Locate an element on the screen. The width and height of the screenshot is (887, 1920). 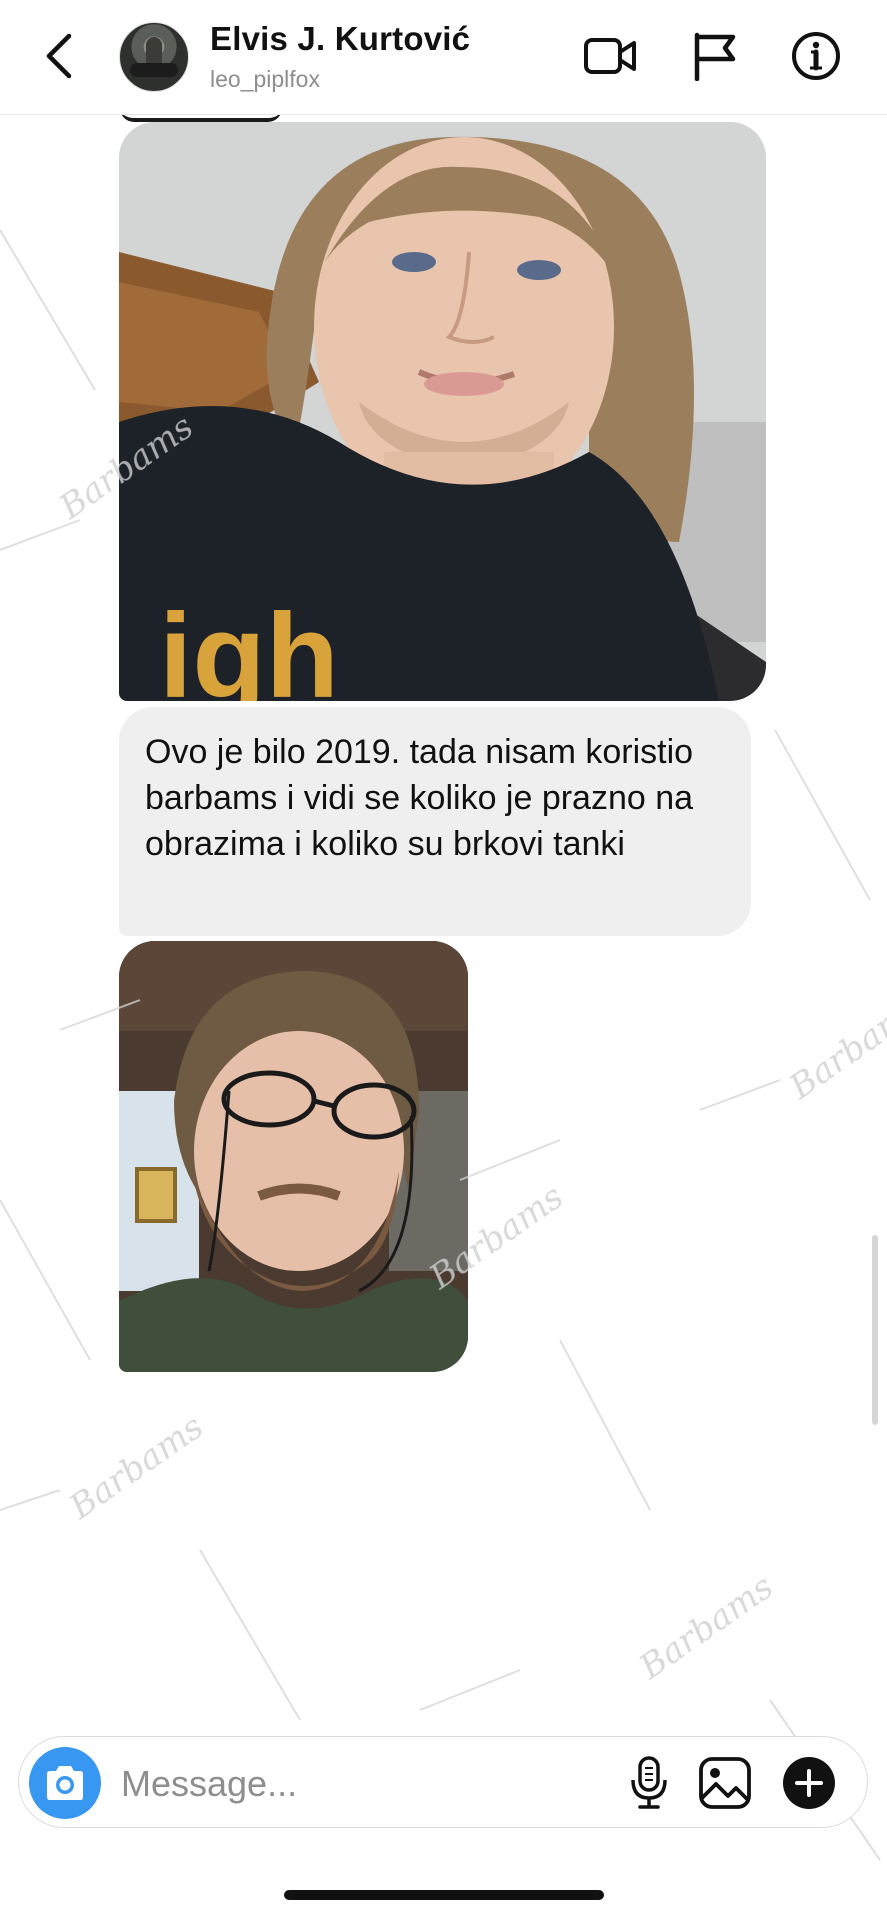
chat-header: Elvis J. Kurtović leo_piplfox is located at coordinates (443, 57).